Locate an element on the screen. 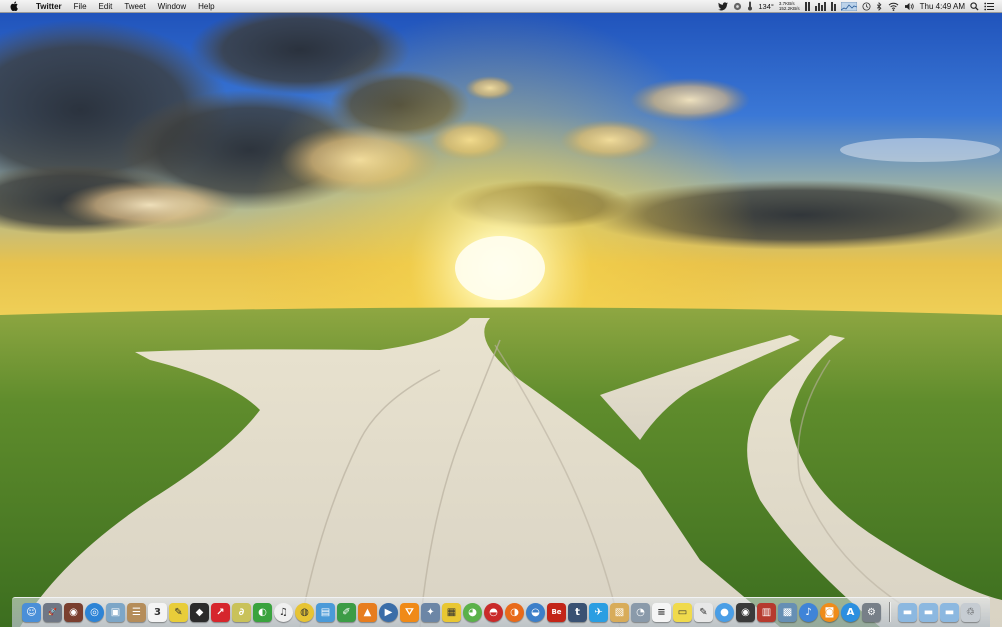 The image size is (1002, 627). dock-applications-folder-icon: ▬ is located at coordinates (907, 612).